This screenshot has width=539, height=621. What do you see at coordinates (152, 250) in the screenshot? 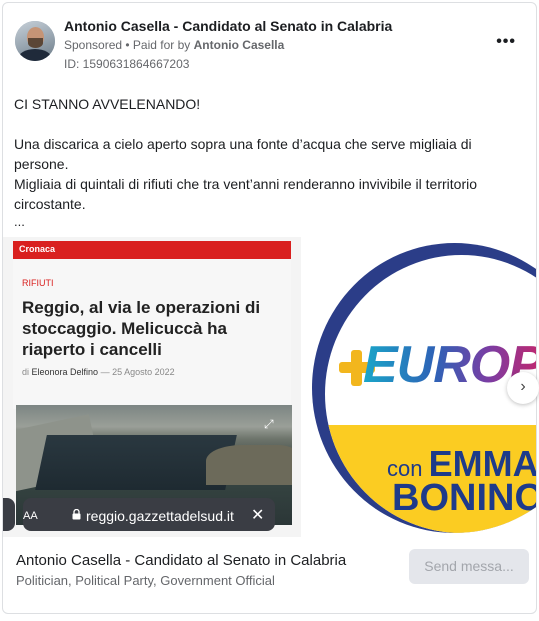
I see `section-banner: Cronaca` at bounding box center [152, 250].